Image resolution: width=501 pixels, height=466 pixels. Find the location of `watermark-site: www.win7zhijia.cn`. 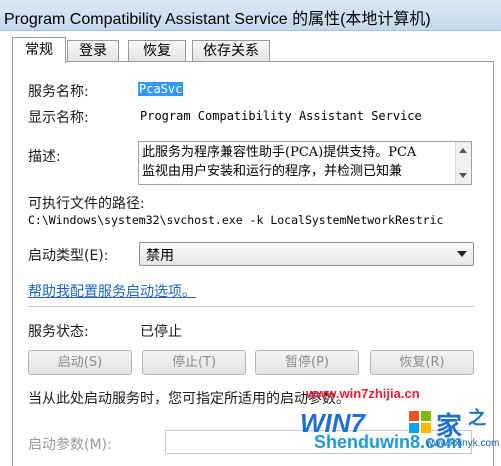

watermark-site: www.win7zhijia.cn is located at coordinates (363, 393).